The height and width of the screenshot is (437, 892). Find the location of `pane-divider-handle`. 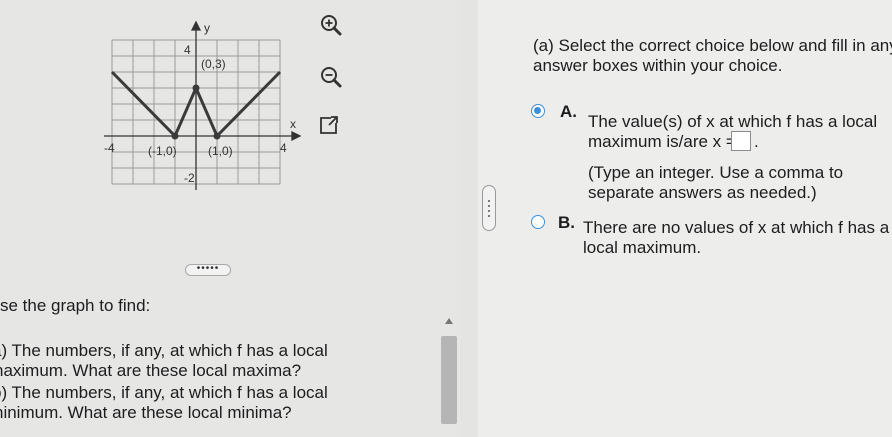

pane-divider-handle is located at coordinates (489, 208).